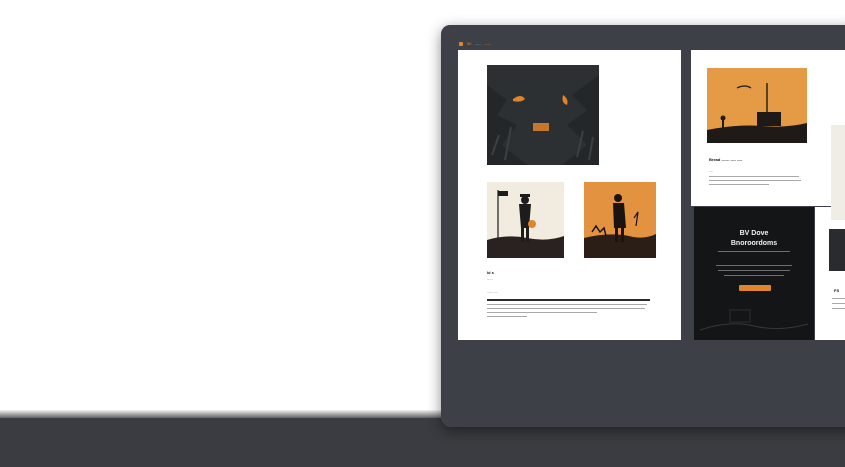 This screenshot has height=467, width=845. What do you see at coordinates (711, 171) in the screenshot?
I see `secondary-article-meta: ----` at bounding box center [711, 171].